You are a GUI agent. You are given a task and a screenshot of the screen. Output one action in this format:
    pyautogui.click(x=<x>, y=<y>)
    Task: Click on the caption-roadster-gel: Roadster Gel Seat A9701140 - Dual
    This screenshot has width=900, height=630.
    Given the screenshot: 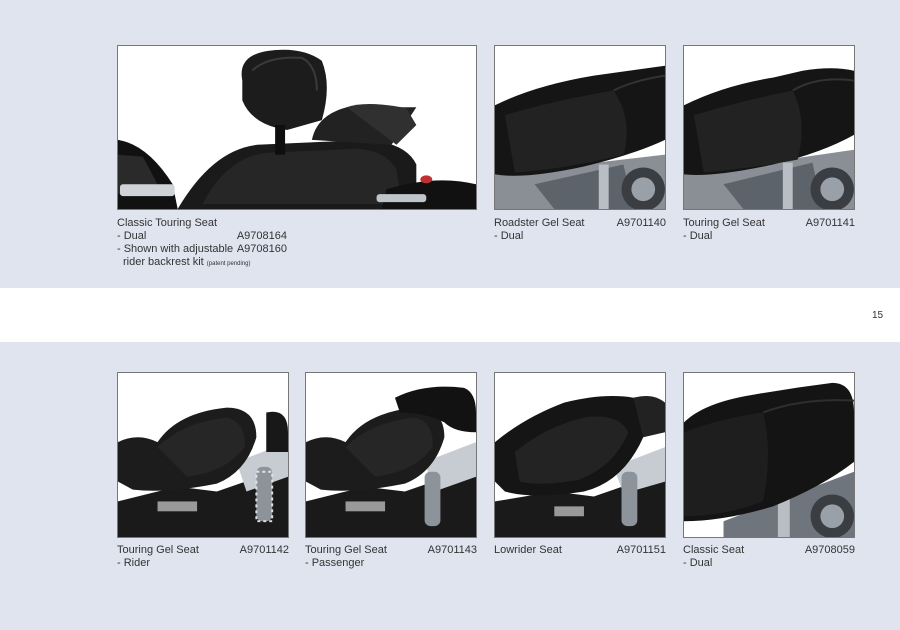 What is the action you would take?
    pyautogui.click(x=580, y=230)
    